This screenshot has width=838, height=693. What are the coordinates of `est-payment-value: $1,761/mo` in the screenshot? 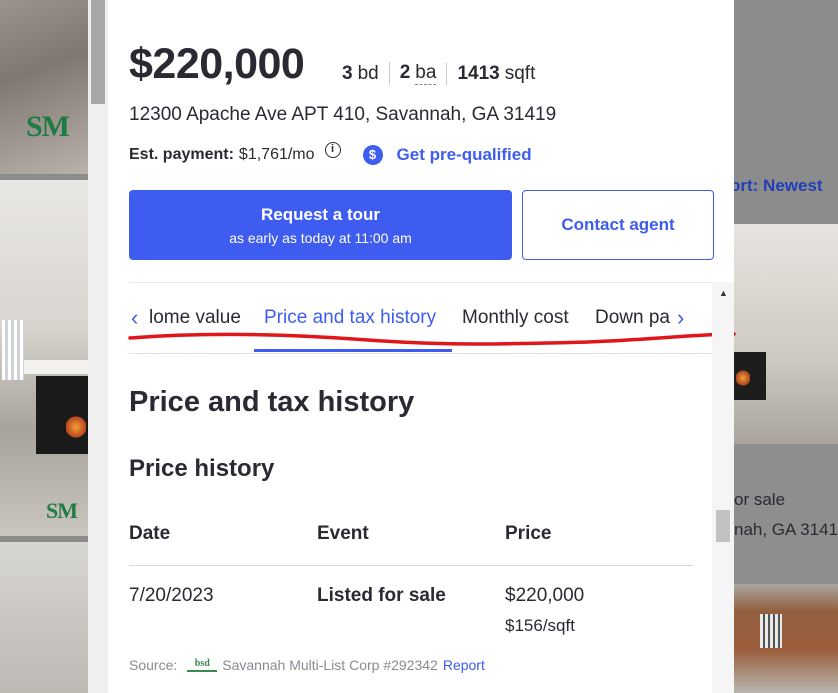 It's located at (276, 154).